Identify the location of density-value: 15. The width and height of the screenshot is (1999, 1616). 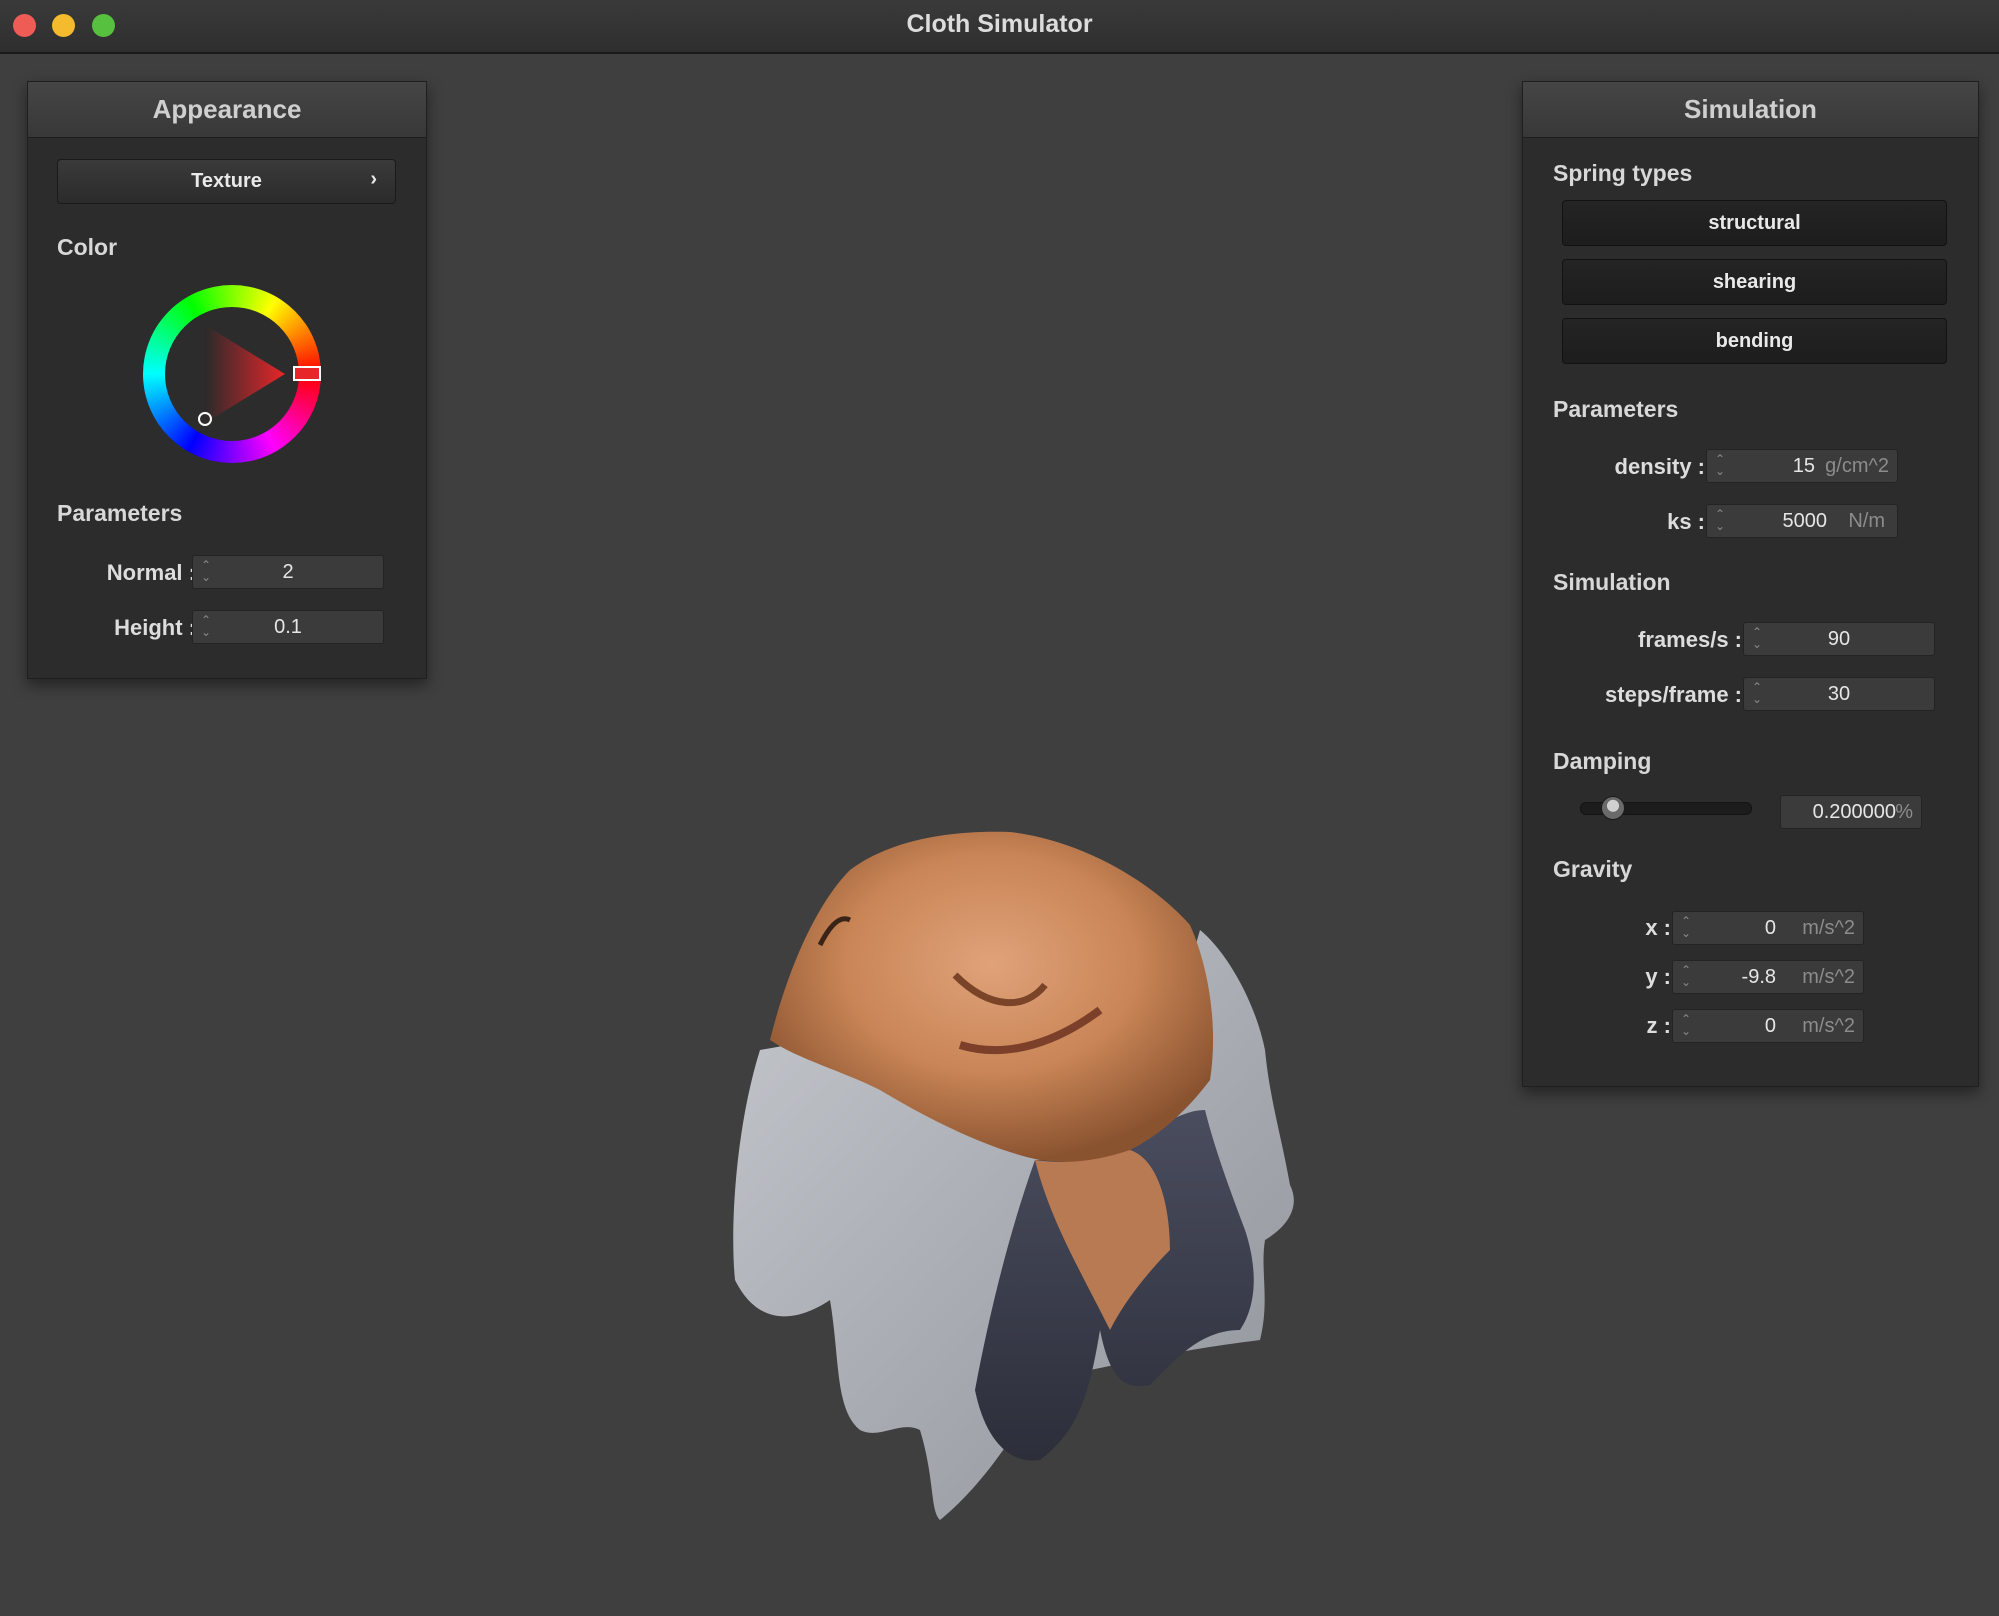
(1803, 466).